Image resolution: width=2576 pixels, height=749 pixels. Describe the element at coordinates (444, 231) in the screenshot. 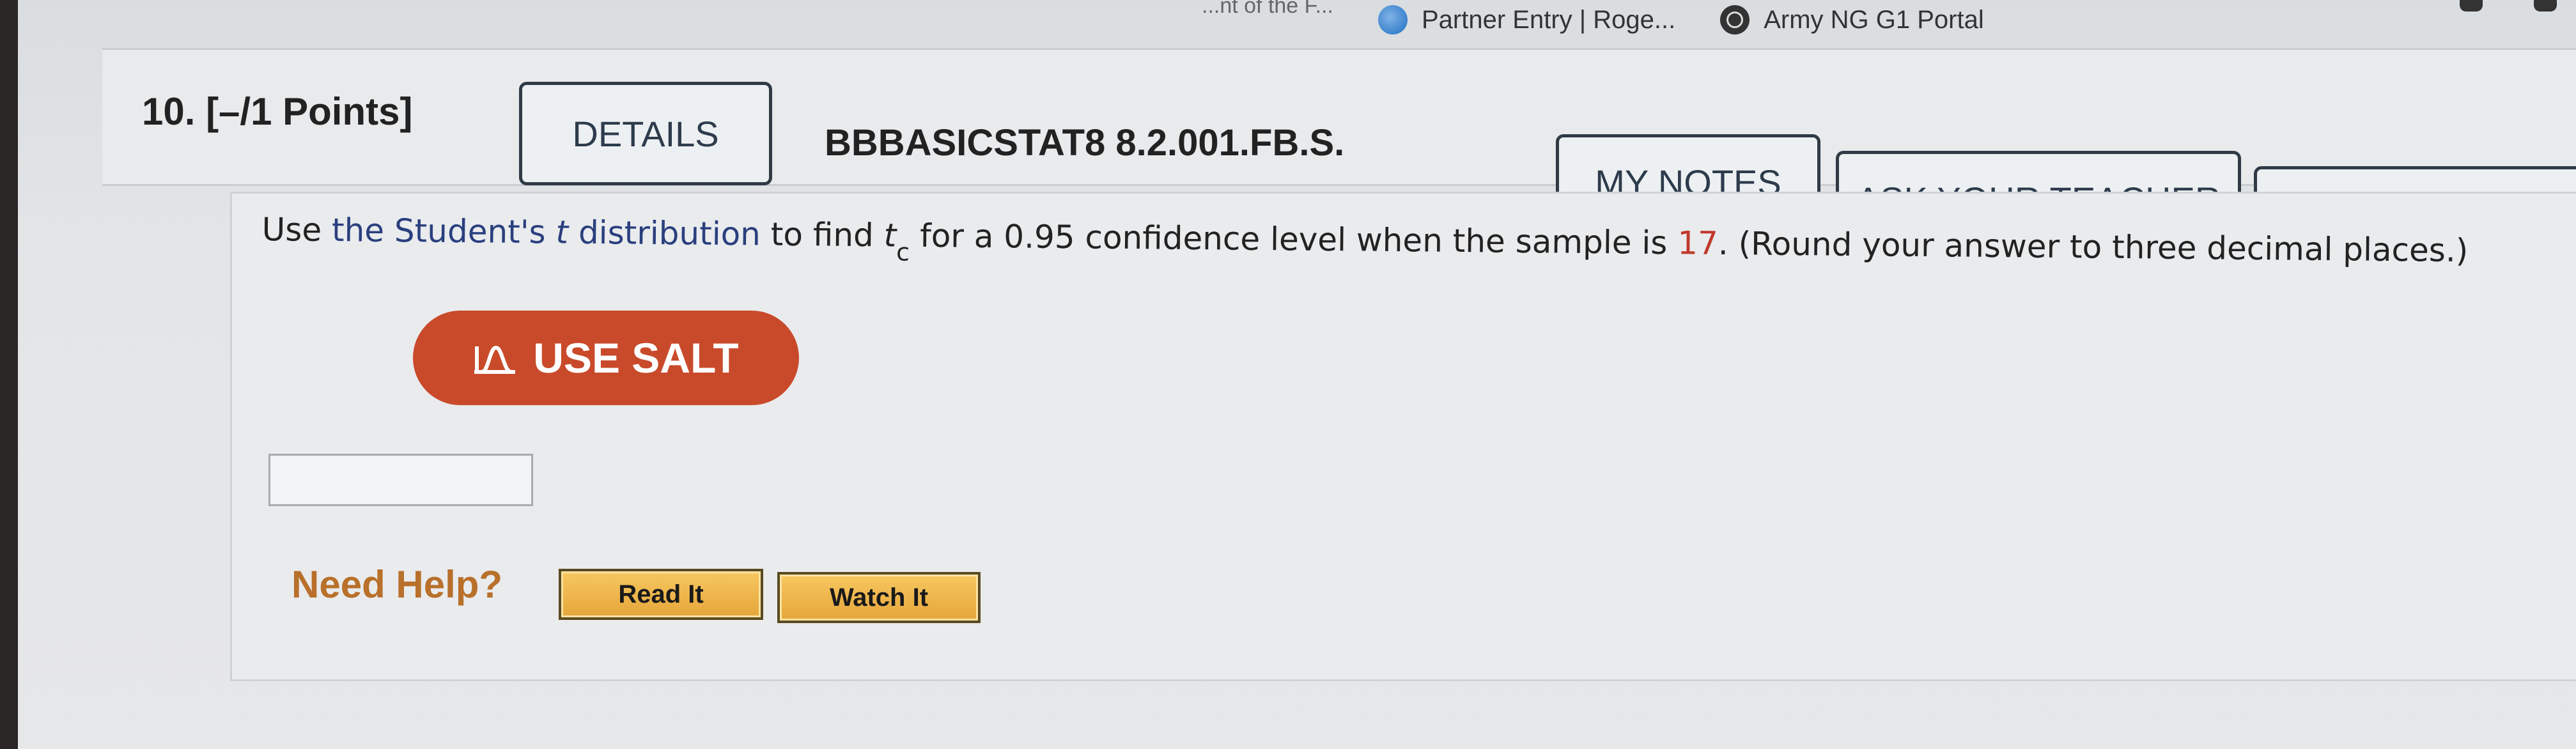

I see `student-t-link-a: the Student's` at that location.